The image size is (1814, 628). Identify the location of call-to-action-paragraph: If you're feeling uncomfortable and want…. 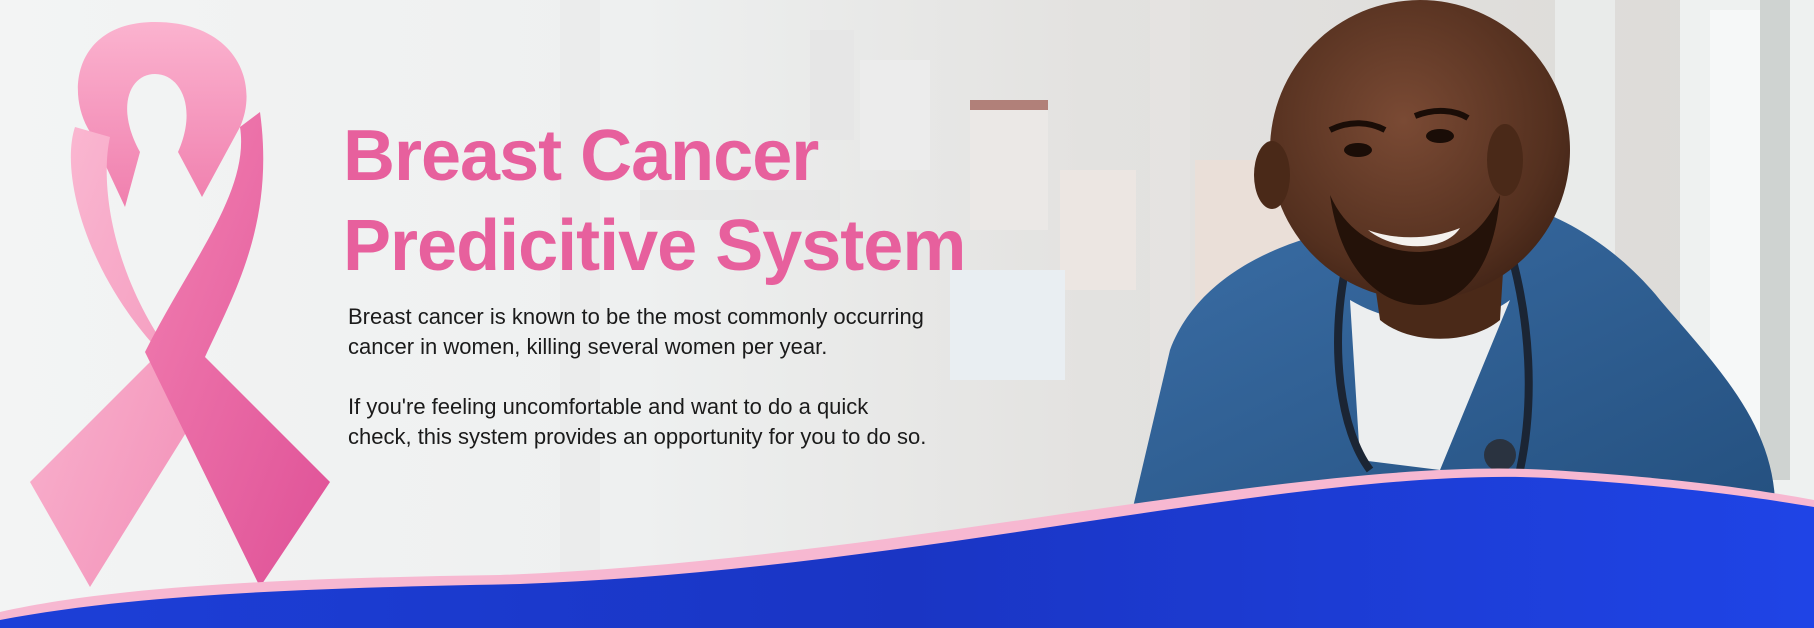
(678, 422).